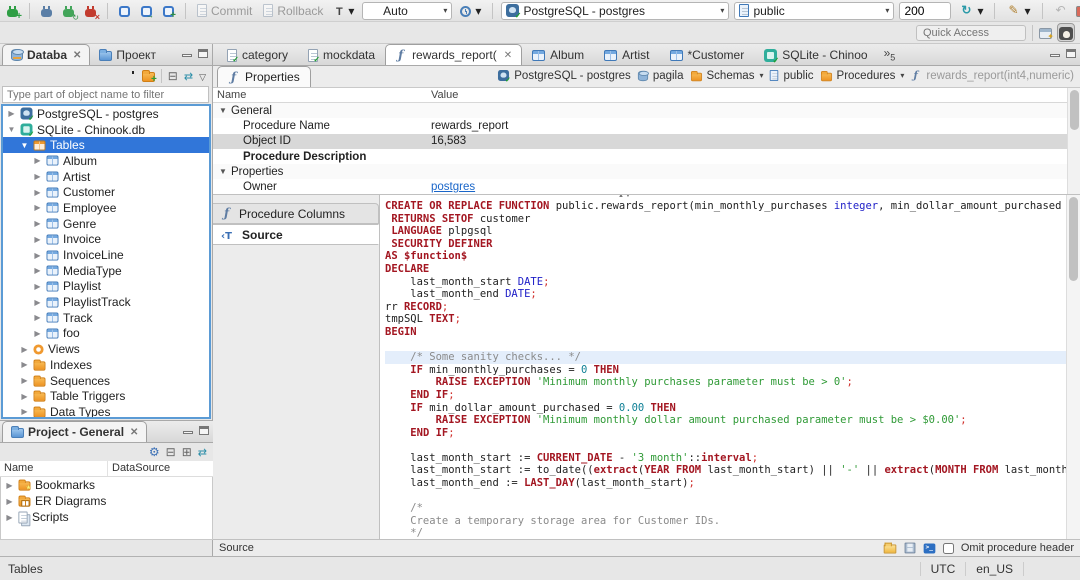 Image resolution: width=1080 pixels, height=580 pixels. What do you see at coordinates (146, 12) in the screenshot?
I see `open-sql-editor-button` at bounding box center [146, 12].